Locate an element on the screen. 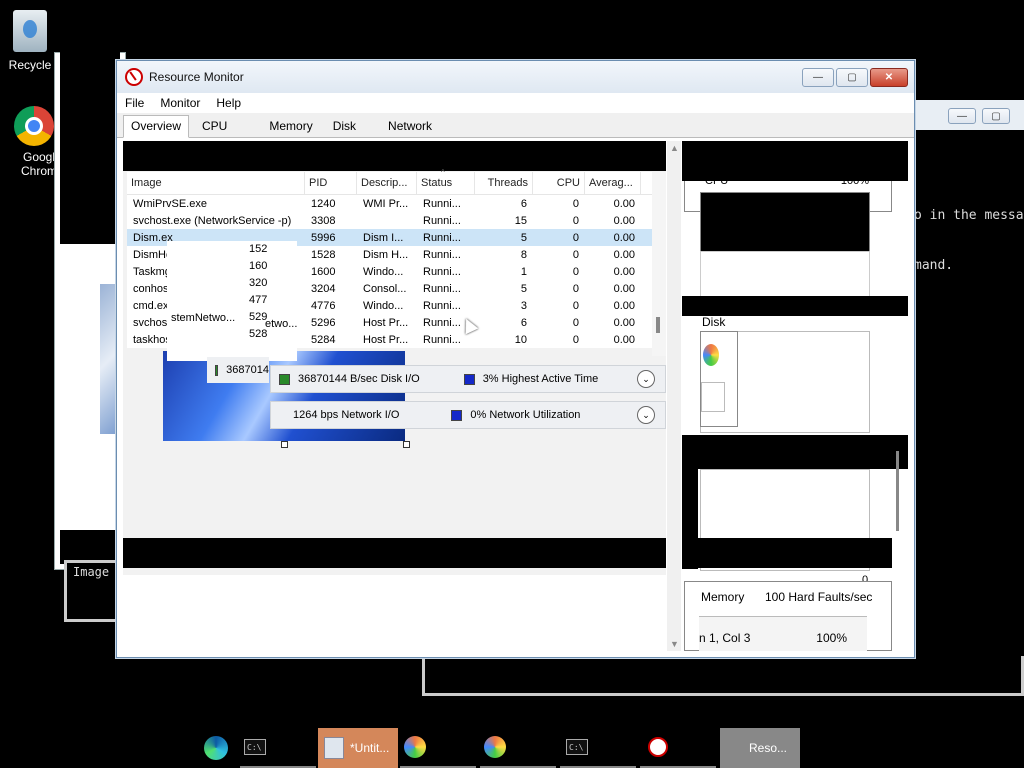  col-cpu: CPU is located at coordinates (559, 183).